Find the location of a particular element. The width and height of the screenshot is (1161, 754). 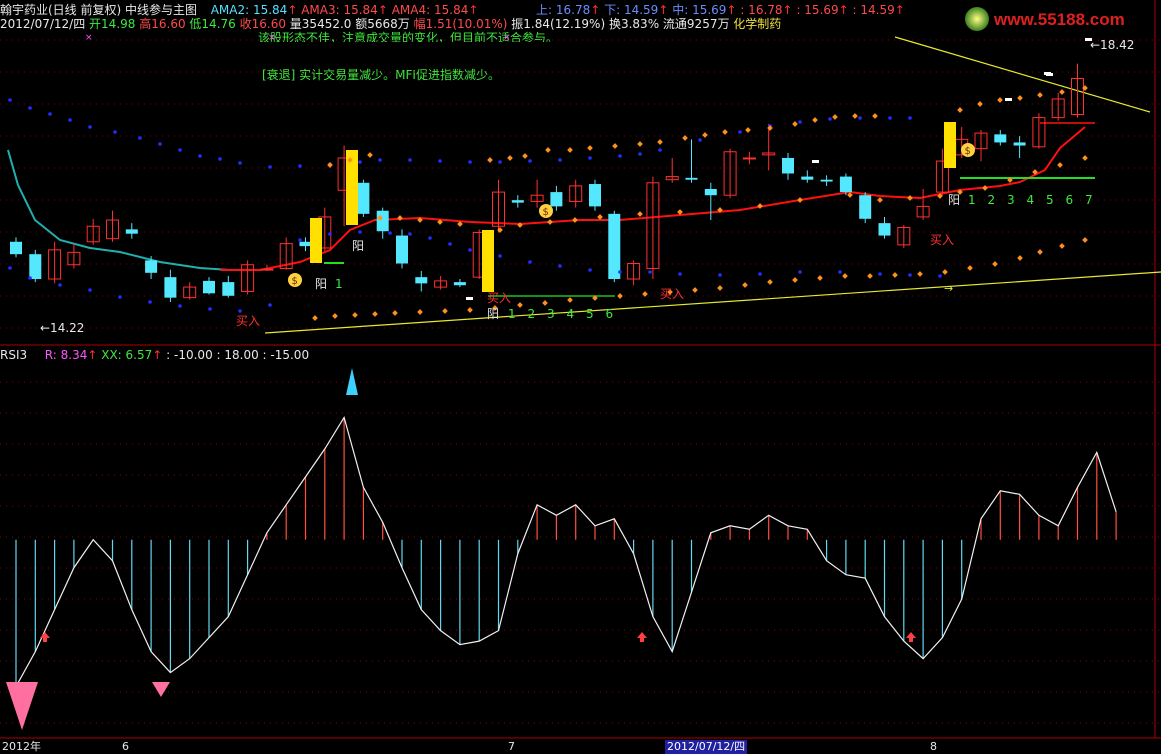

ama-teal-line is located at coordinates (119, 210).